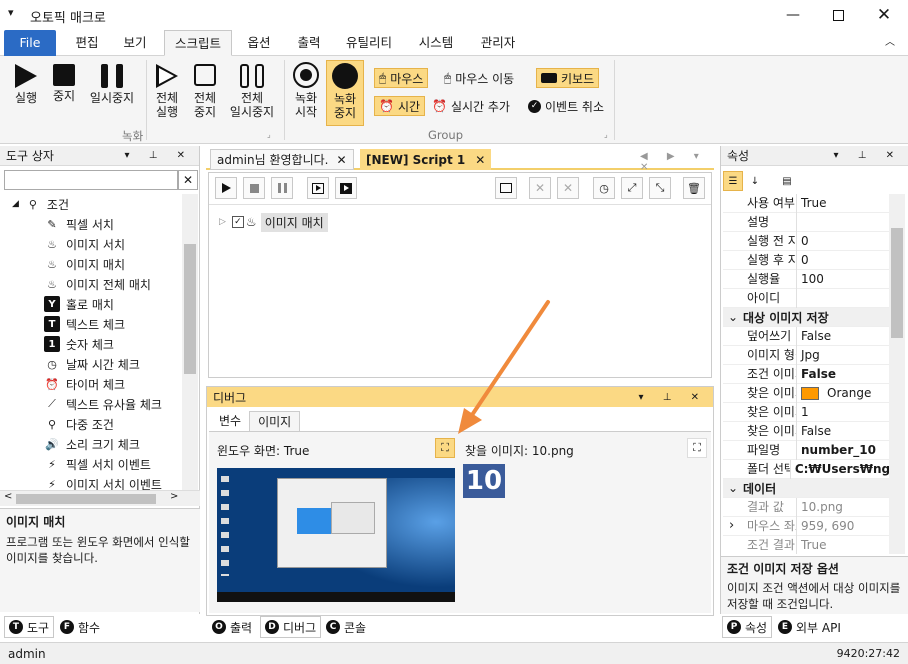 This screenshot has height=664, width=908. I want to click on tab-variables: 변수, so click(230, 421).